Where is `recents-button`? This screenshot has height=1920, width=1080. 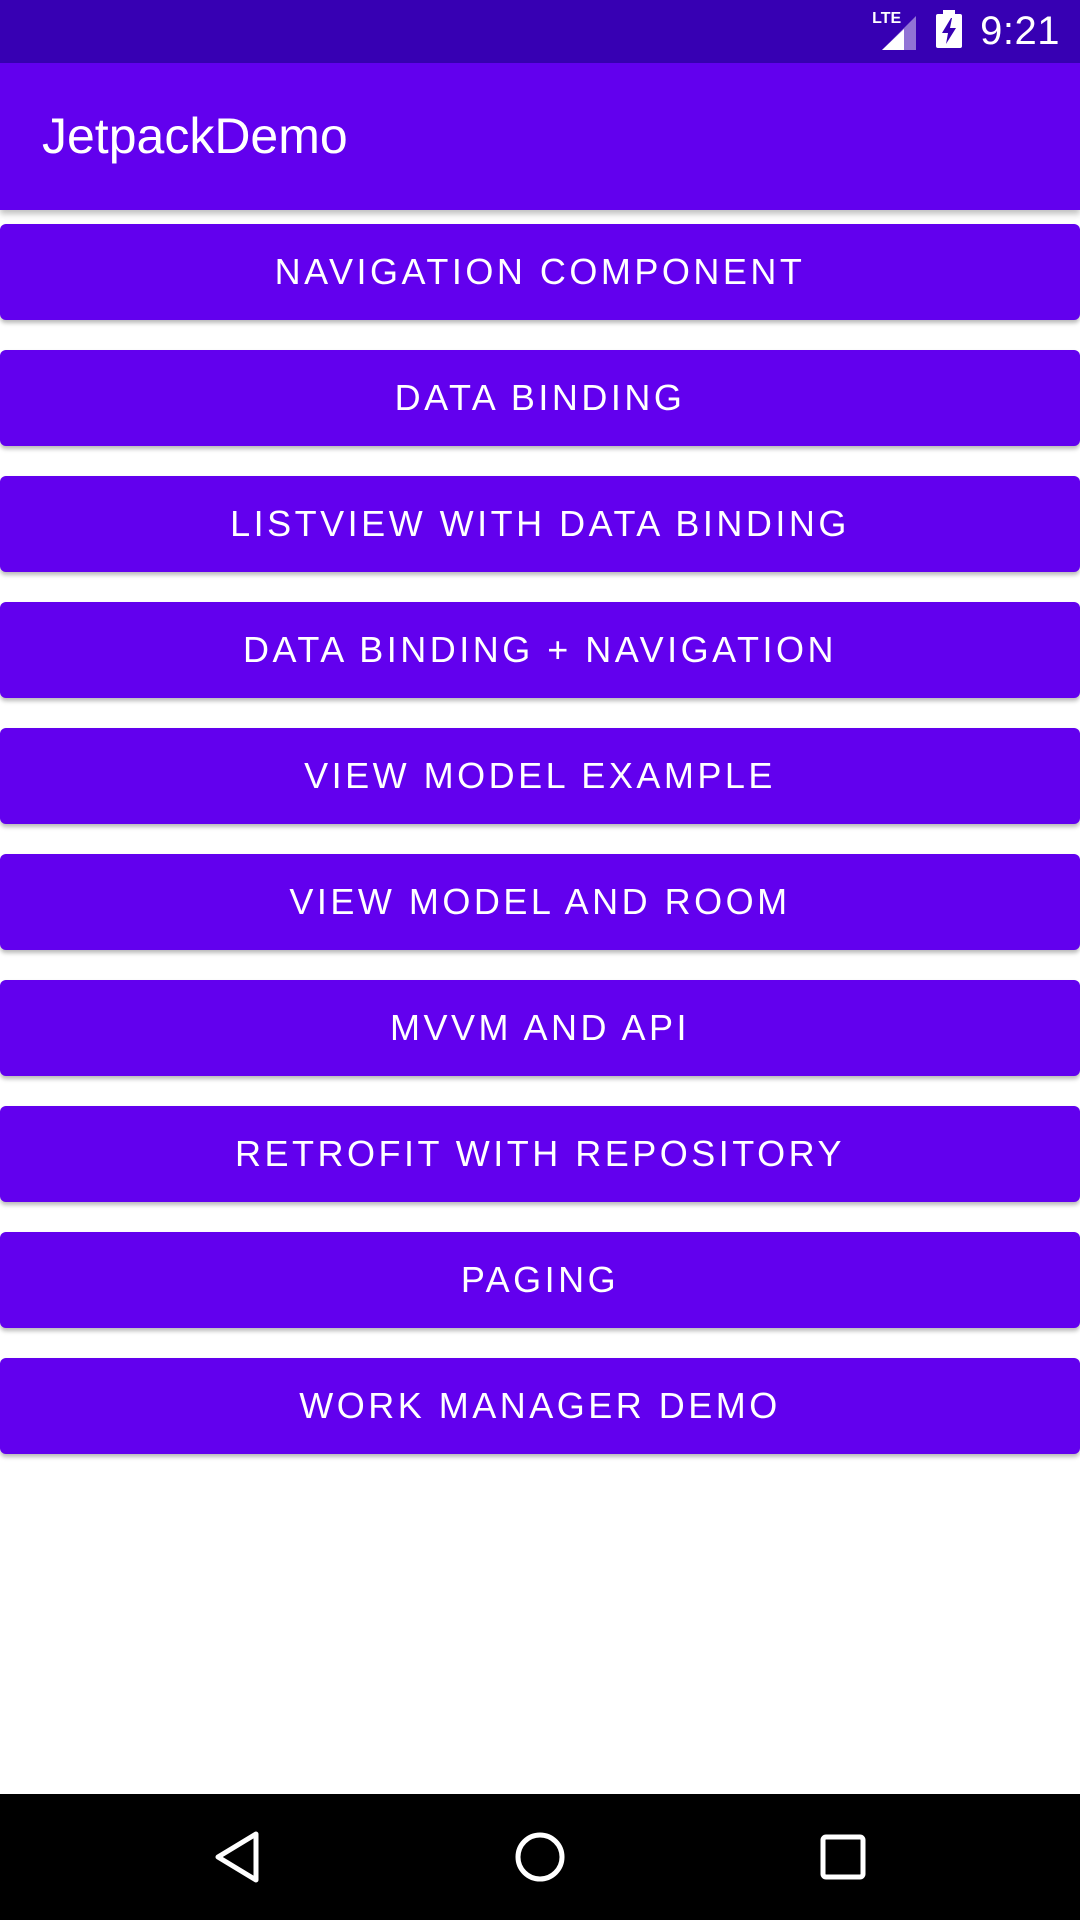 recents-button is located at coordinates (843, 1857).